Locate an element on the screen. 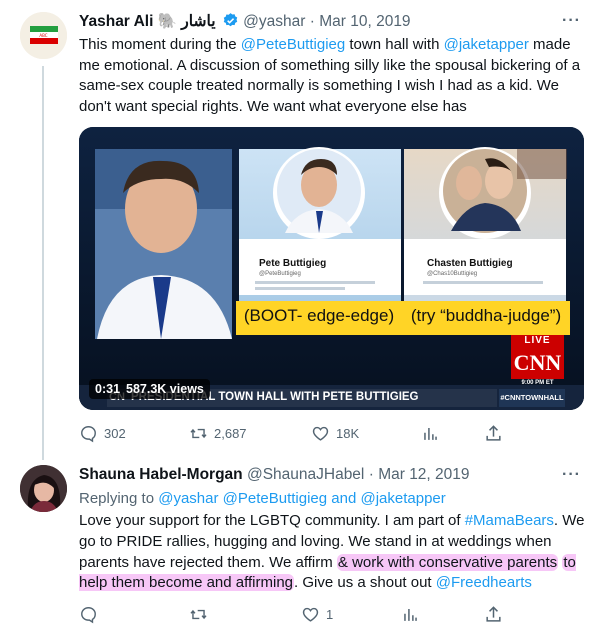  avatar-yashar: ABC is located at coordinates (43, 35).